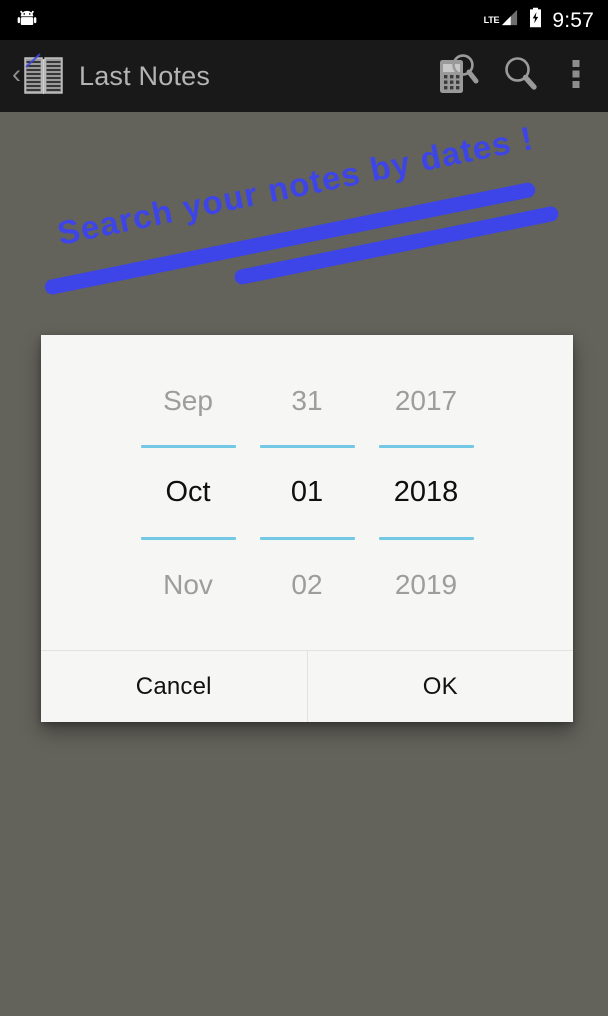 This screenshot has height=1016, width=608. What do you see at coordinates (535, 20) in the screenshot?
I see `battery-charging-icon` at bounding box center [535, 20].